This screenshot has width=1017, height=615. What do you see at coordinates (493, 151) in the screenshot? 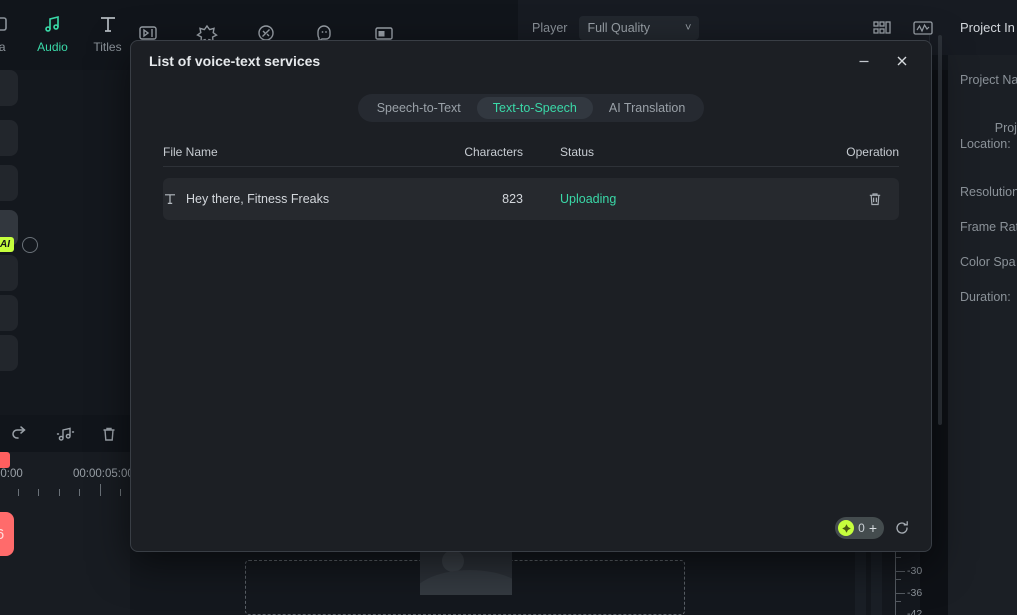
I see `column-header-characters: Characters` at bounding box center [493, 151].